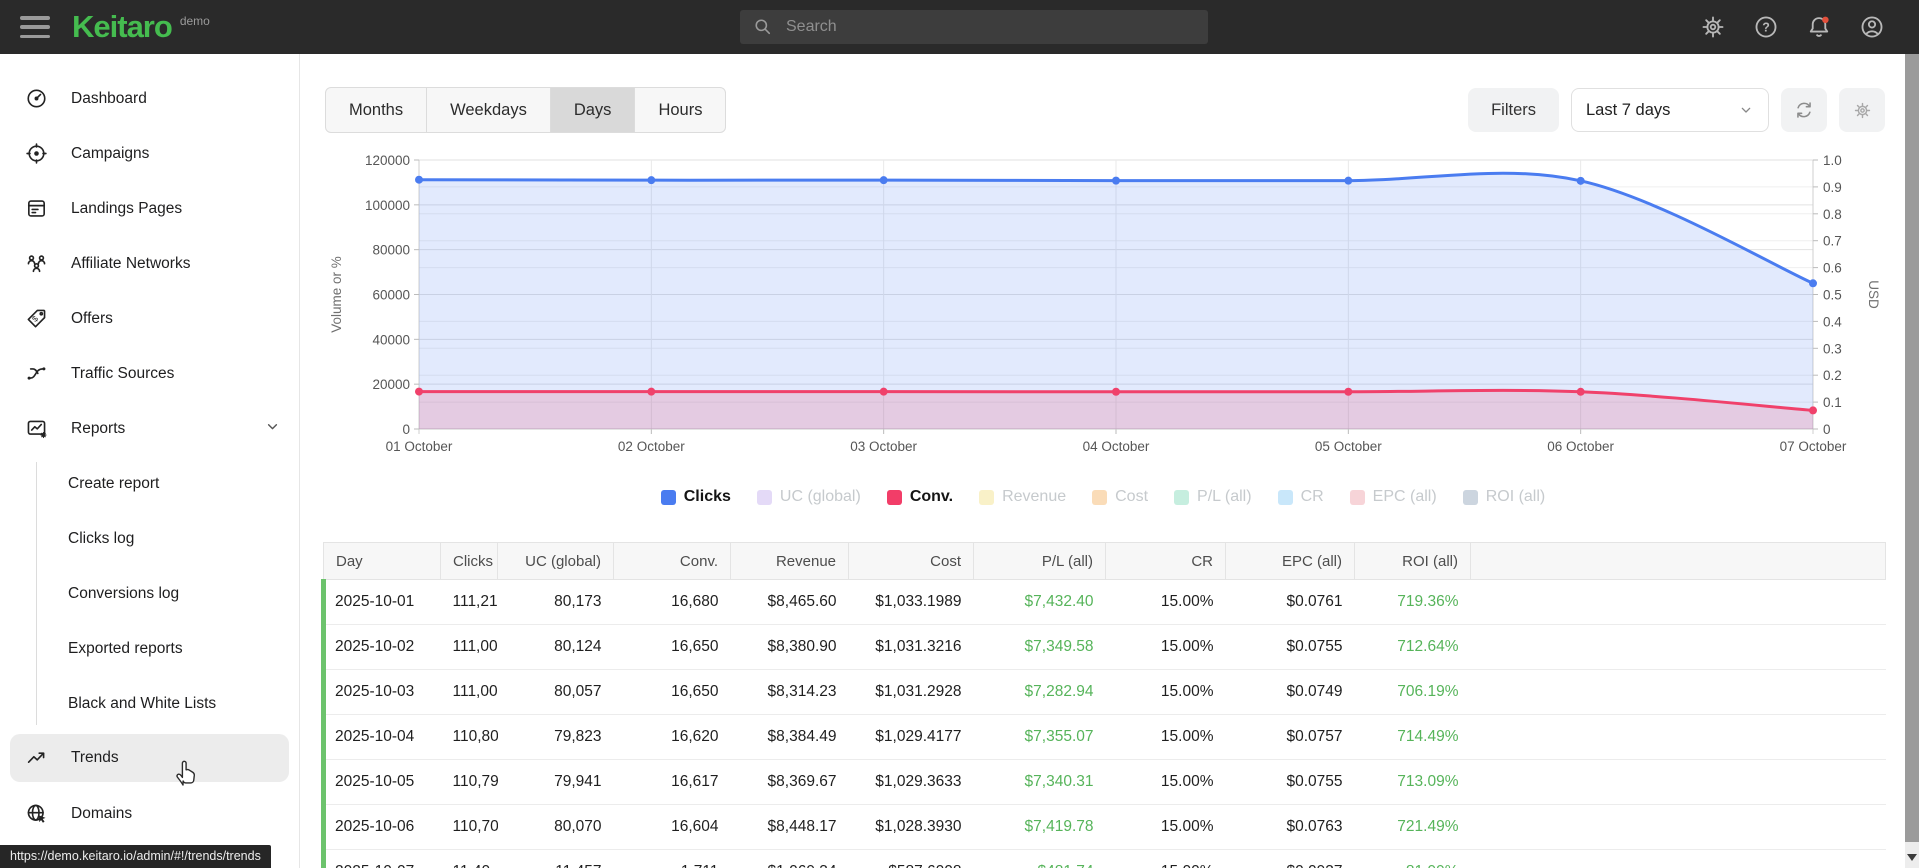 The width and height of the screenshot is (1919, 868). Describe the element at coordinates (1580, 446) in the screenshot. I see `x-axis-label: 06 October` at that location.